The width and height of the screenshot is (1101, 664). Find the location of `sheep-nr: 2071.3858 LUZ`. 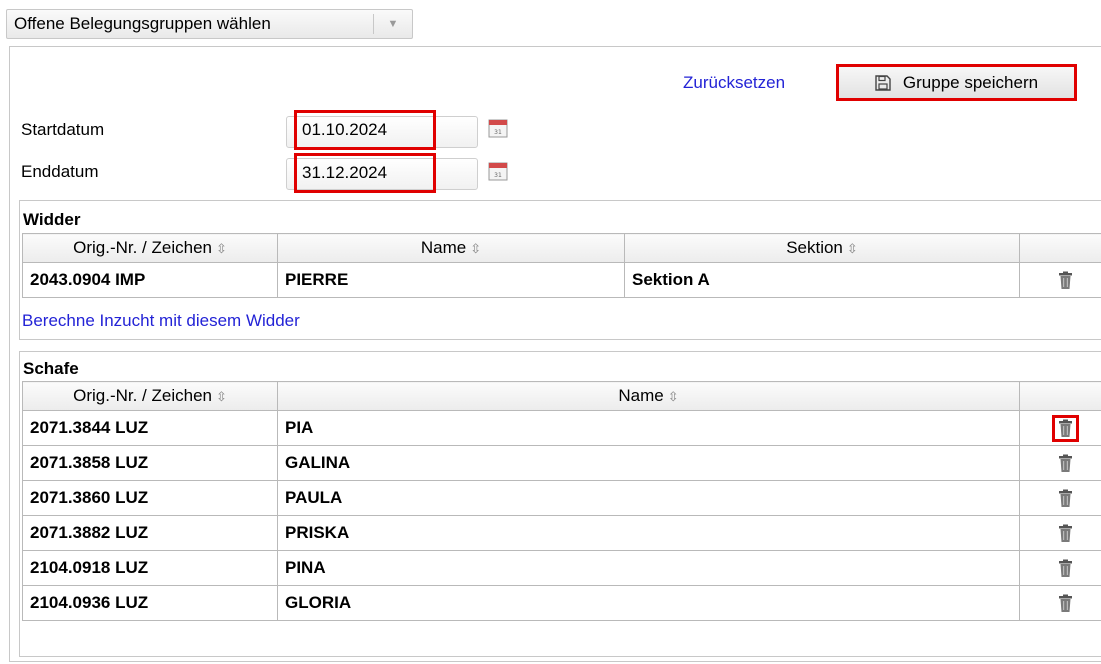

sheep-nr: 2071.3858 LUZ is located at coordinates (150, 463).